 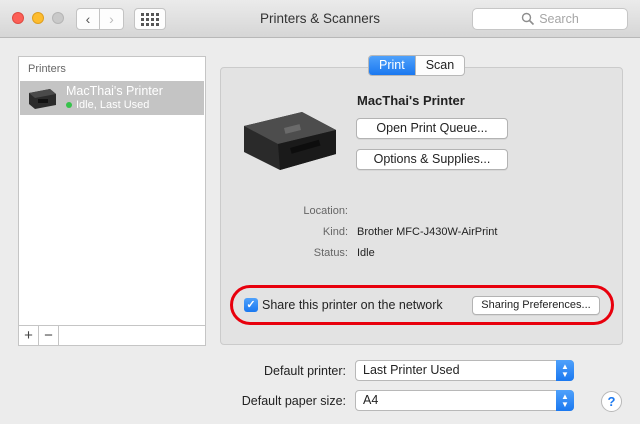 What do you see at coordinates (611, 401) in the screenshot?
I see `help-button: ?` at bounding box center [611, 401].